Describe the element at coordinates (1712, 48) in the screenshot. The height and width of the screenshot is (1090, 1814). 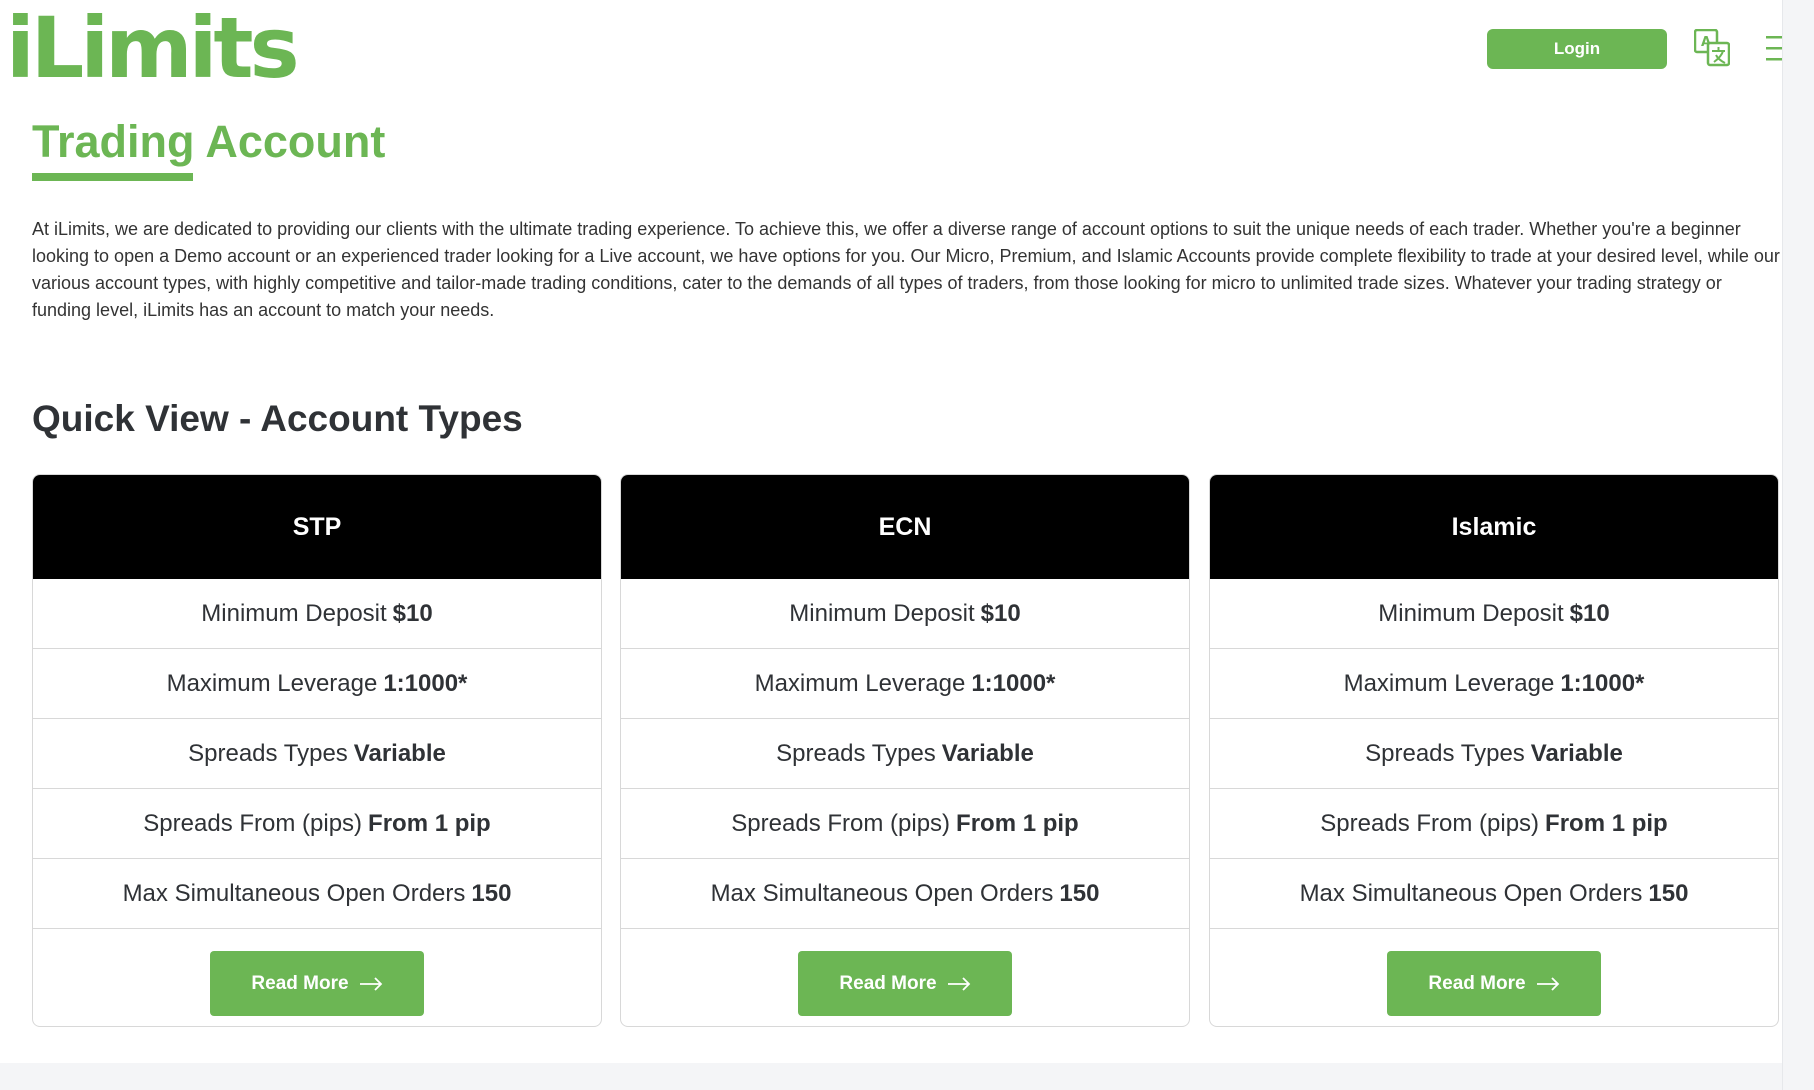
I see `translate-icon: A` at that location.